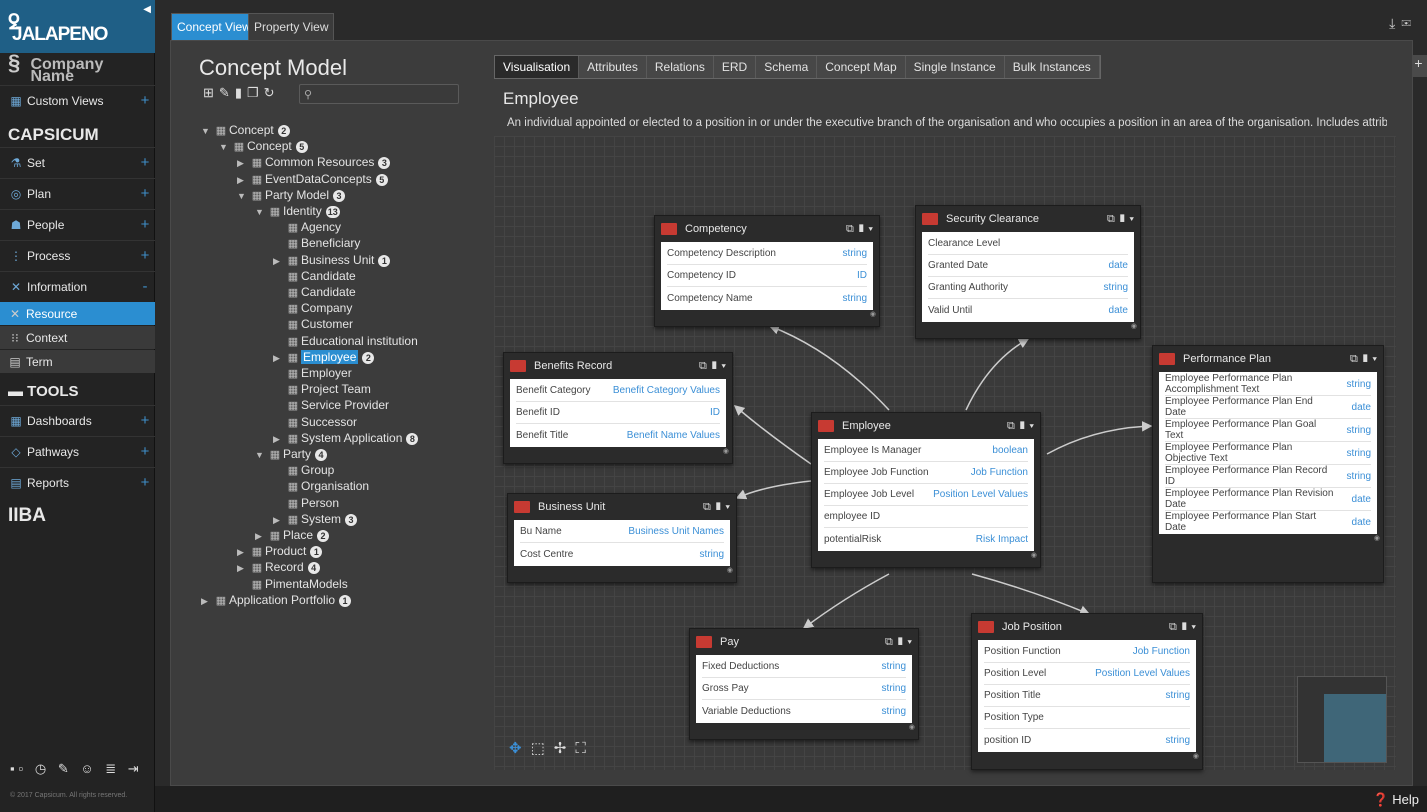  I want to click on attribute-type: Risk Impact, so click(1002, 539).